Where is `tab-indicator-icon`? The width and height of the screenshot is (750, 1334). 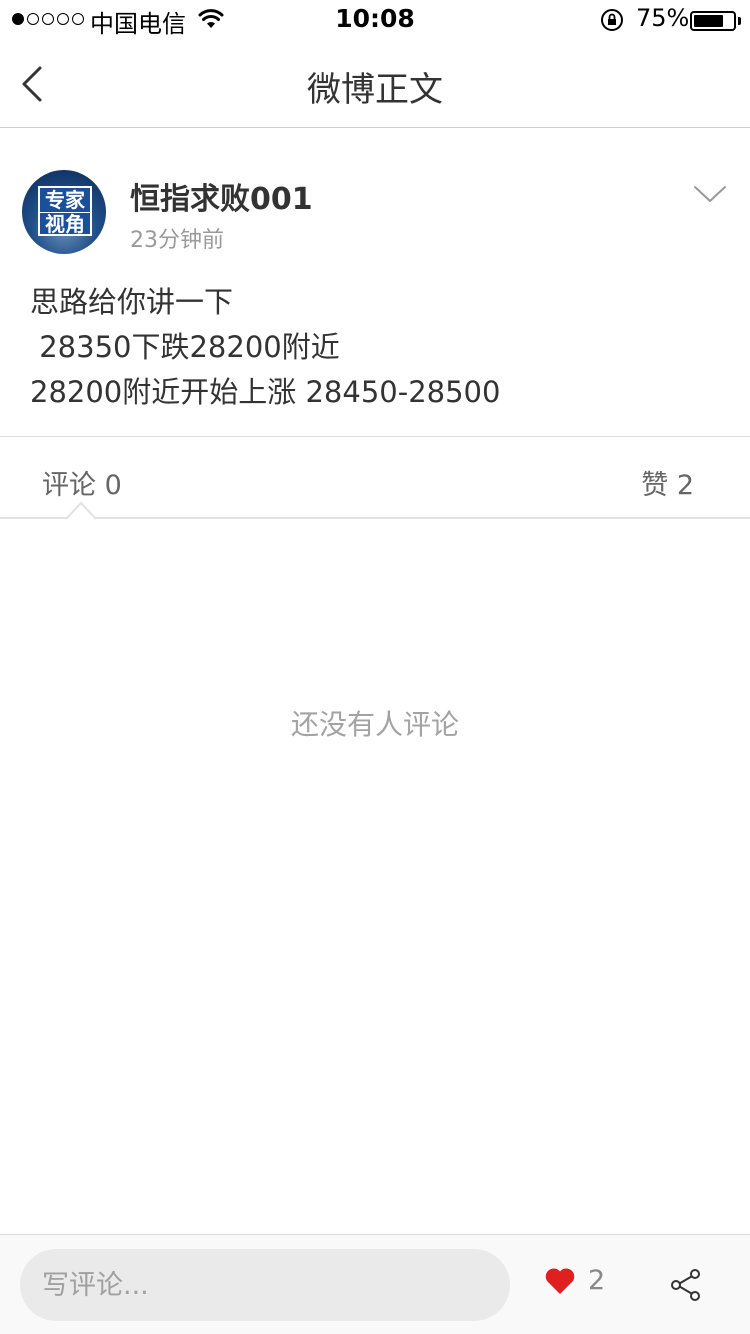 tab-indicator-icon is located at coordinates (81, 510).